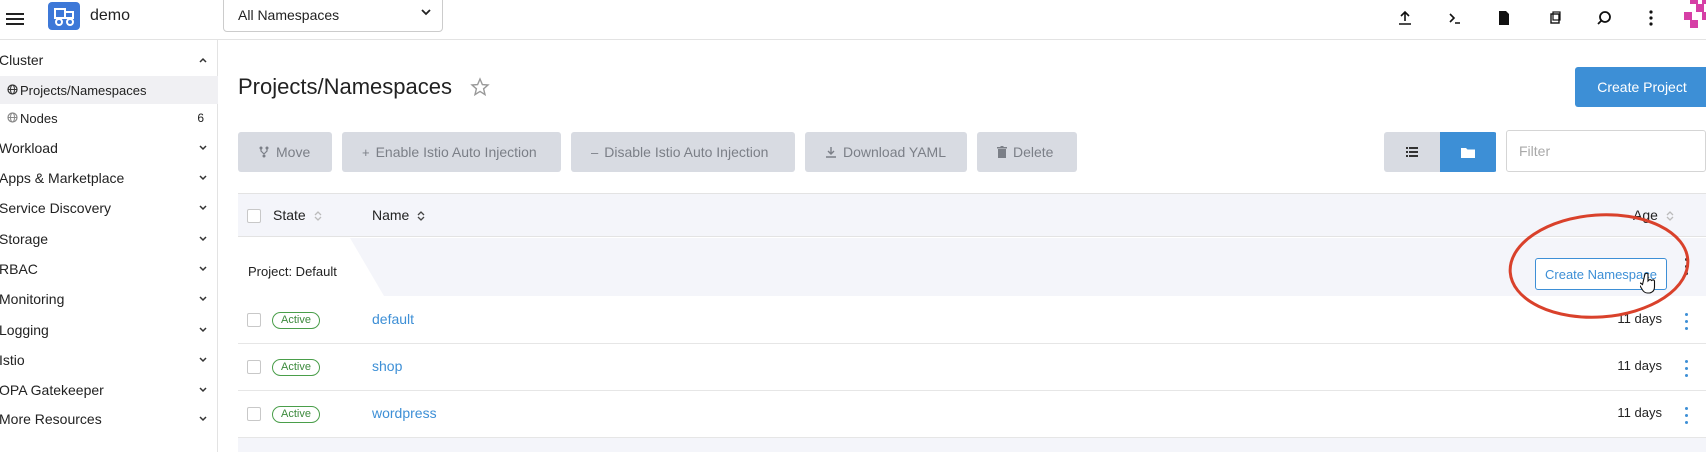 Image resolution: width=1706 pixels, height=452 pixels. What do you see at coordinates (109, 390) in the screenshot?
I see `sidebar-group-opa-gatekeeper: OPA Gatekeeper` at bounding box center [109, 390].